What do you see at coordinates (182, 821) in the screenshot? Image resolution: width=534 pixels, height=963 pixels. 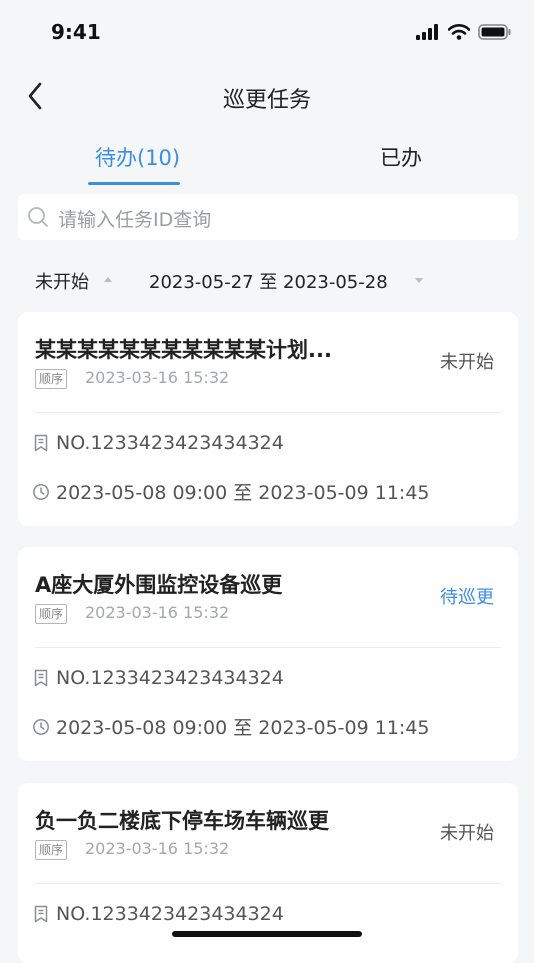 I see `task-title: 负一负二楼底下停车场车辆巡更` at bounding box center [182, 821].